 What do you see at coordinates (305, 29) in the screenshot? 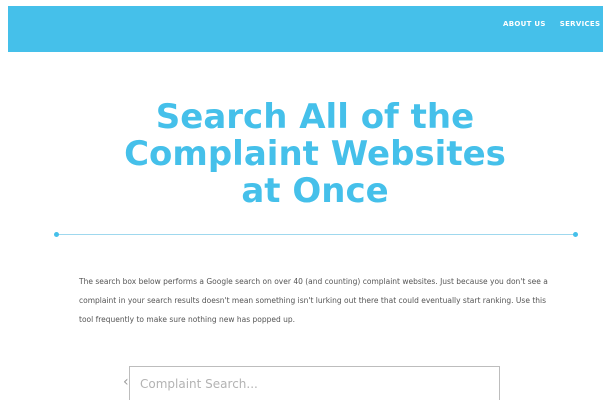
I see `header-bar: ABOUT US SERVICES` at bounding box center [305, 29].